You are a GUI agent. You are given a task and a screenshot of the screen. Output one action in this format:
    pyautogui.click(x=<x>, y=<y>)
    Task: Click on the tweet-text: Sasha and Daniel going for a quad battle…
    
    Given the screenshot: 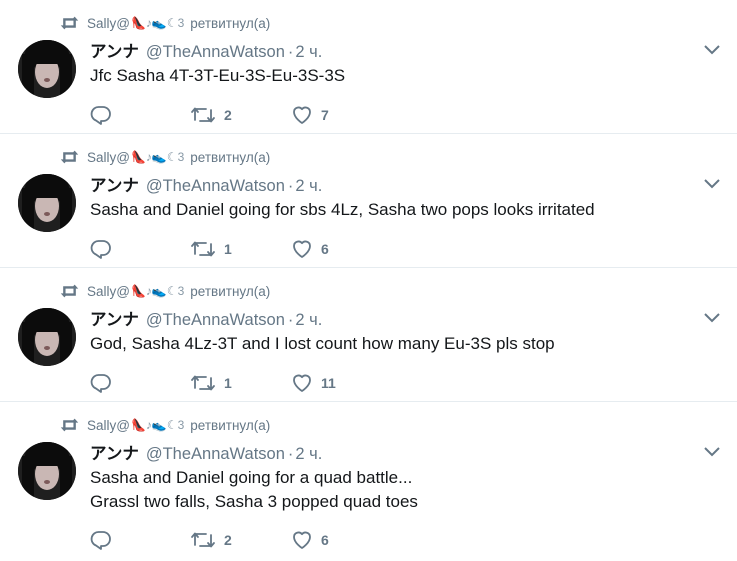 What is the action you would take?
    pyautogui.click(x=400, y=490)
    